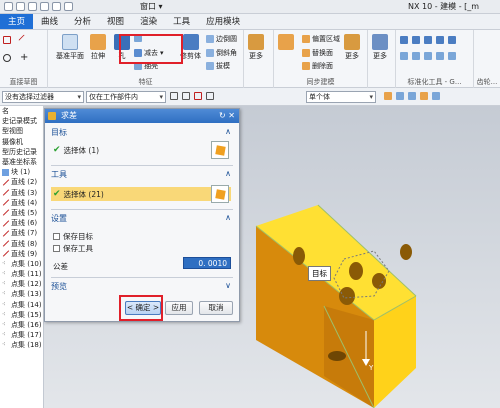 This screenshot has width=500, height=408. Describe the element at coordinates (7, 58) in the screenshot. I see `circle-tool` at that location.